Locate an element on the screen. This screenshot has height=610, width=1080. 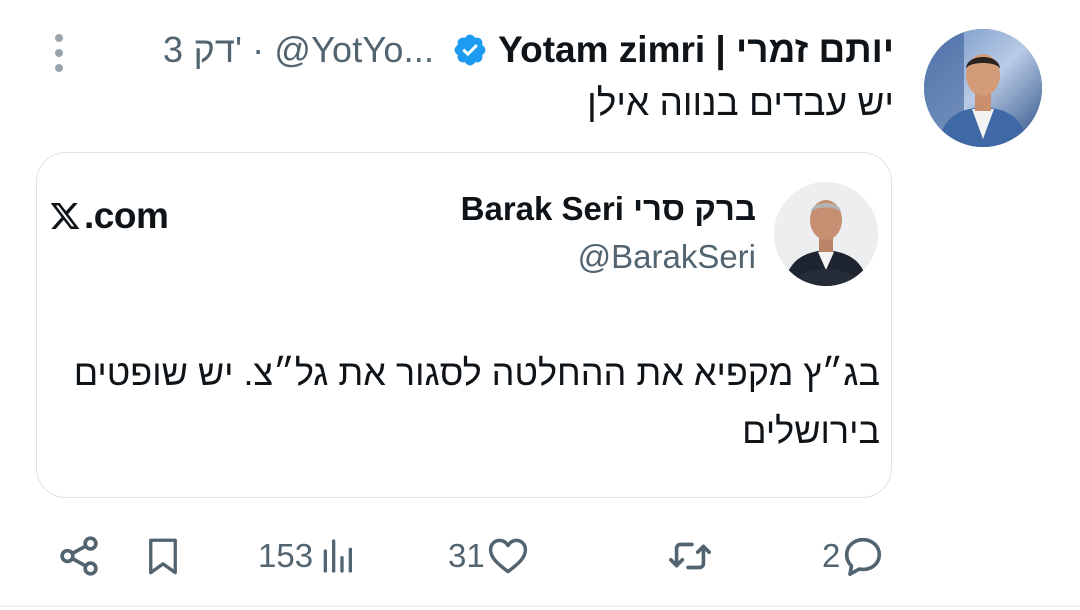
bookmark-button is located at coordinates (163, 556).